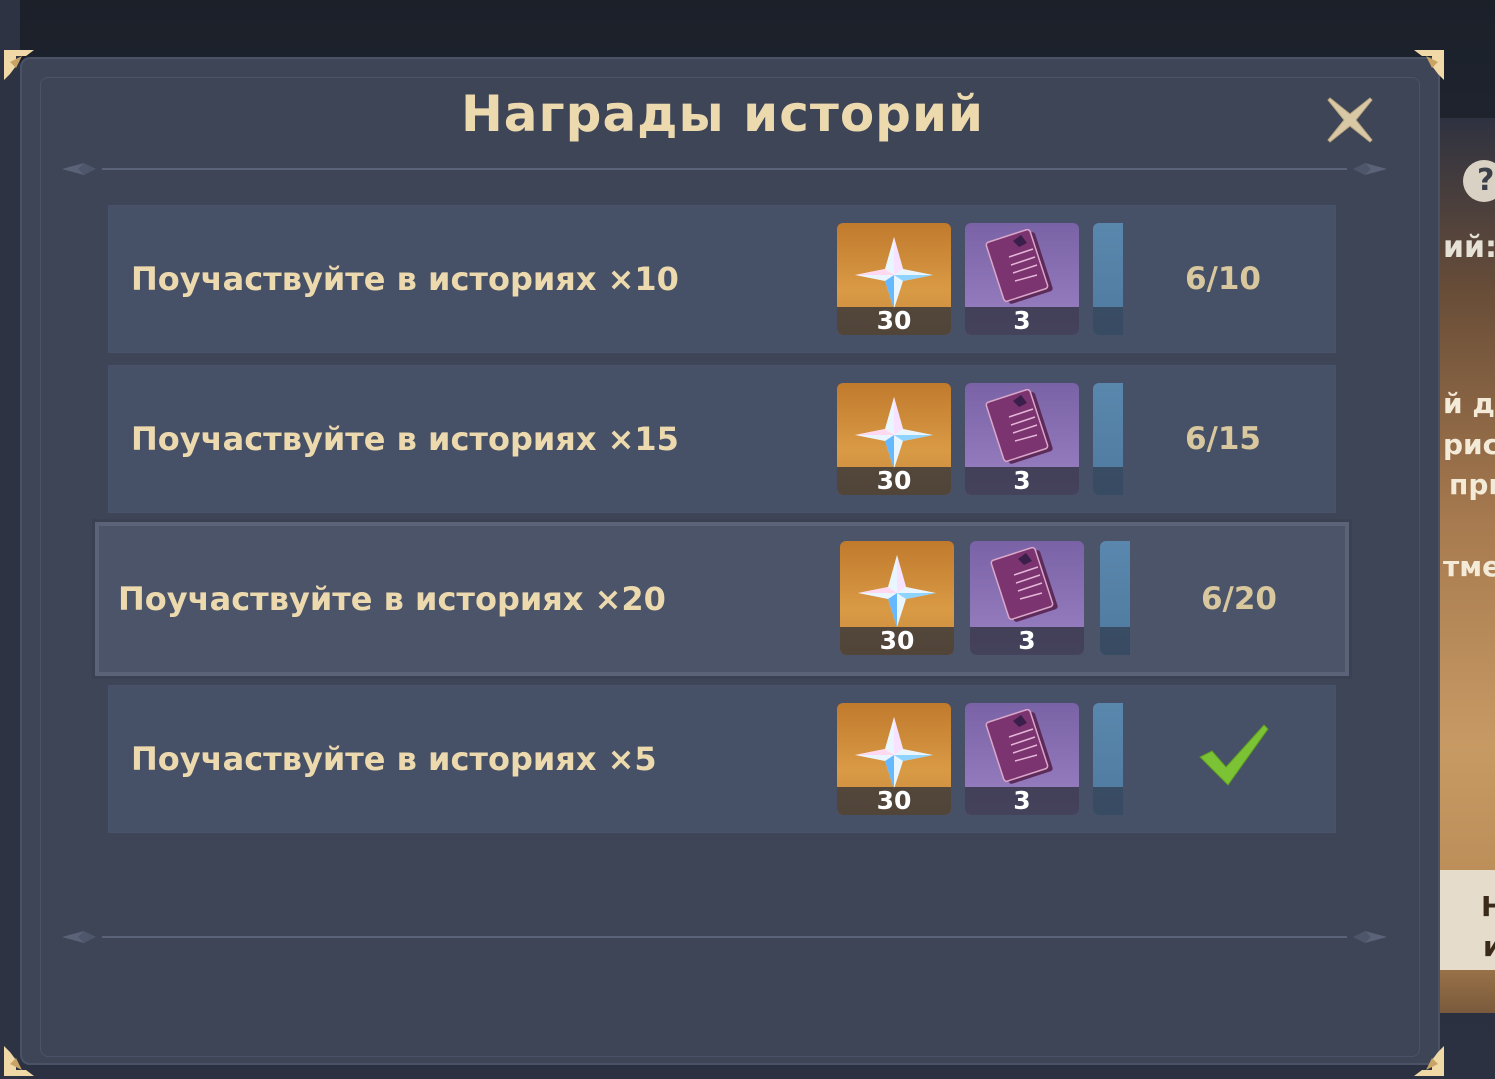 This screenshot has width=1495, height=1079. Describe the element at coordinates (724, 937) in the screenshot. I see `bottom-divider` at that location.